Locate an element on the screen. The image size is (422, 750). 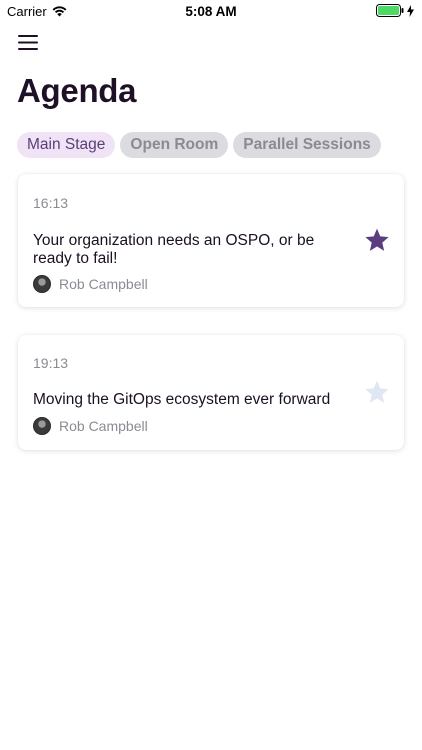
charging-bolt-icon is located at coordinates (410, 10).